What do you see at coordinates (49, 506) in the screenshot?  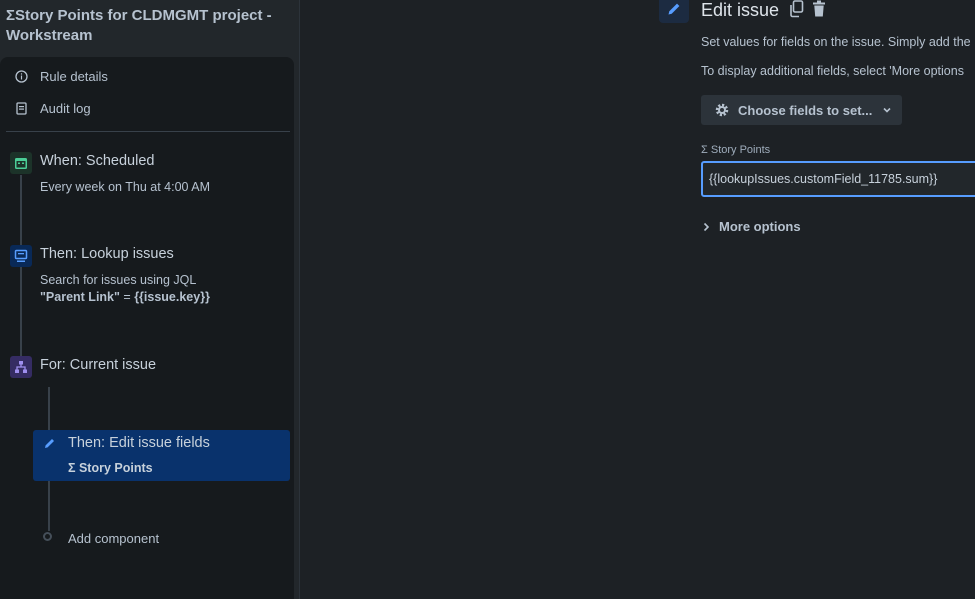 I see `branch-line-lower` at bounding box center [49, 506].